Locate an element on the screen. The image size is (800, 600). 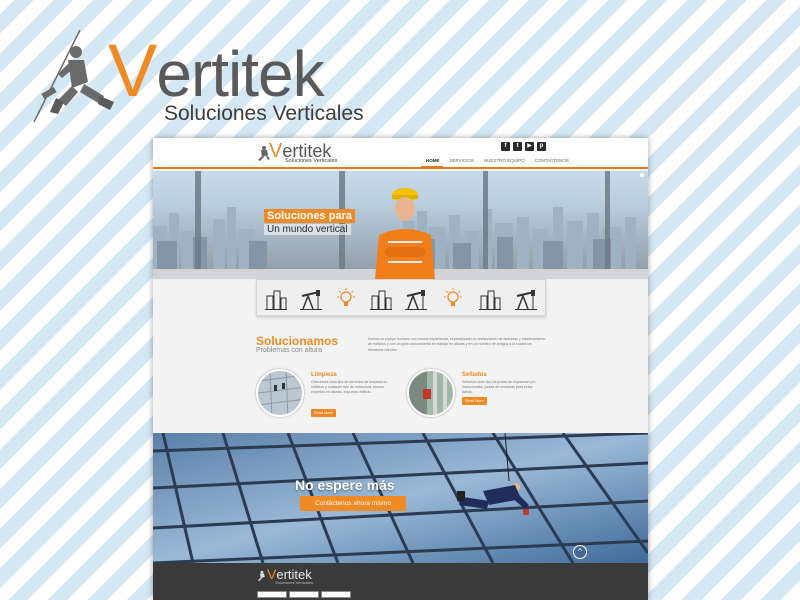
social-links: f t ▶ p is located at coordinates (523, 146).